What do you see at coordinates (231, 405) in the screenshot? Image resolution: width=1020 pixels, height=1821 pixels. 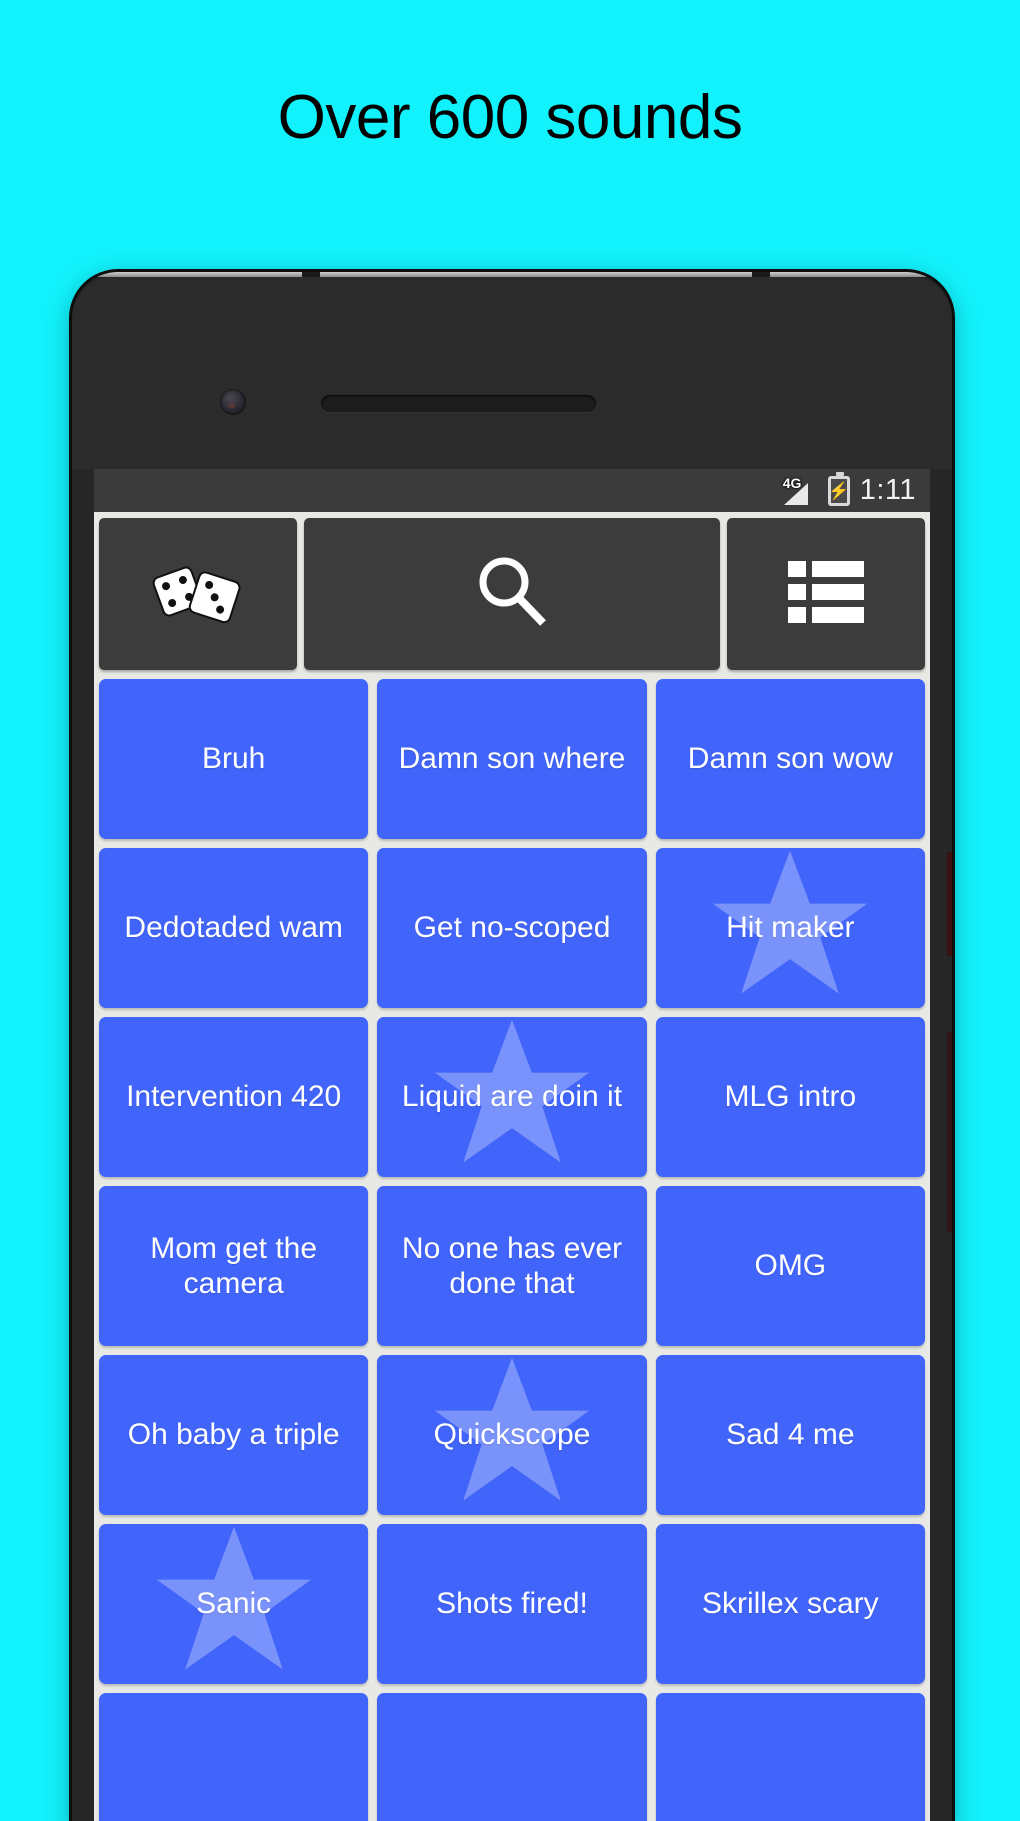 I see `camera-glint` at bounding box center [231, 405].